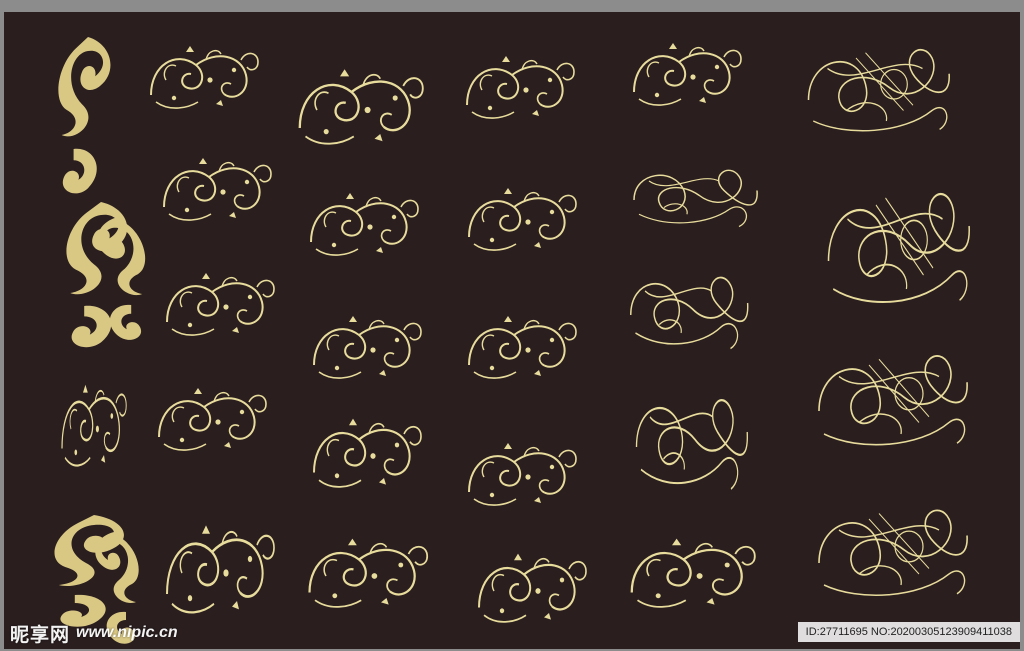  I want to click on flourish-c2-r2, so click(217, 189).